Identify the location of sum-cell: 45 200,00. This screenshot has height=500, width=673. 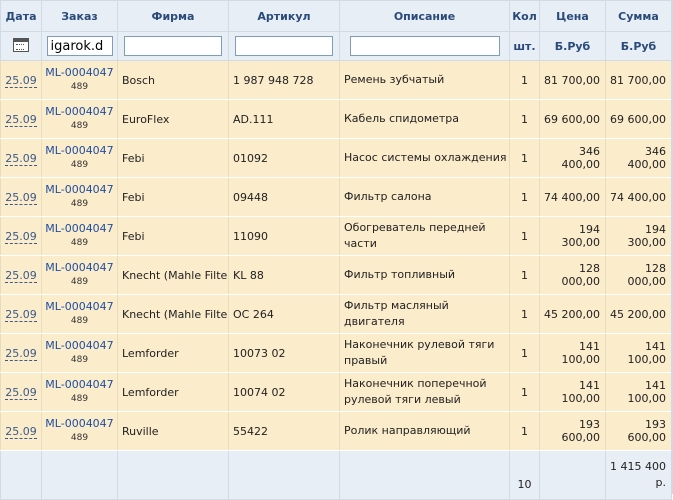
(638, 314).